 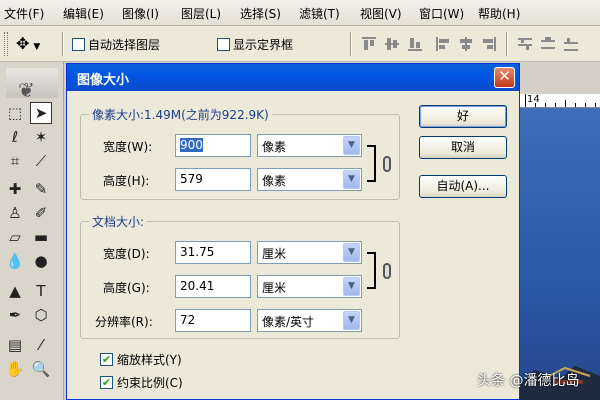 I want to click on shape-tool-icon: ⬡, so click(x=41, y=315).